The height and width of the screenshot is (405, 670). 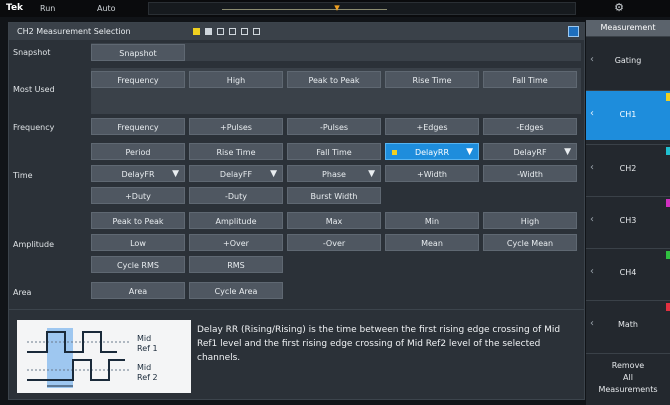 I want to click on panel-item-label: CH1, so click(x=628, y=114).